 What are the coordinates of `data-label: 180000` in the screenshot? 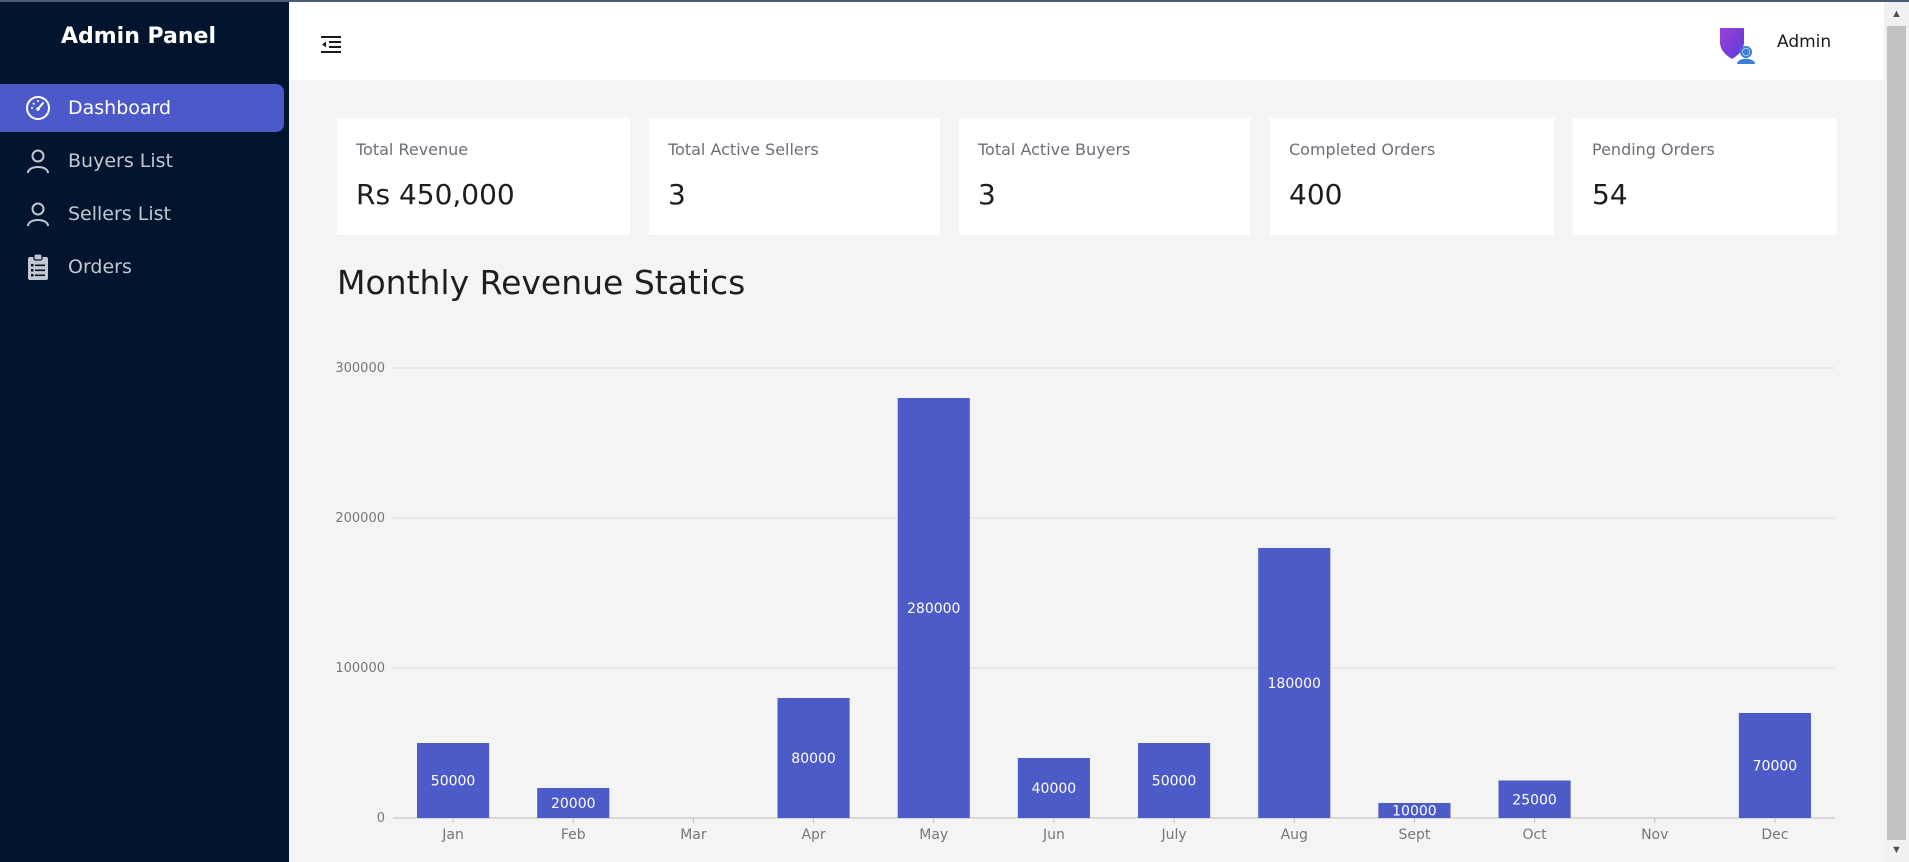 It's located at (1294, 684).